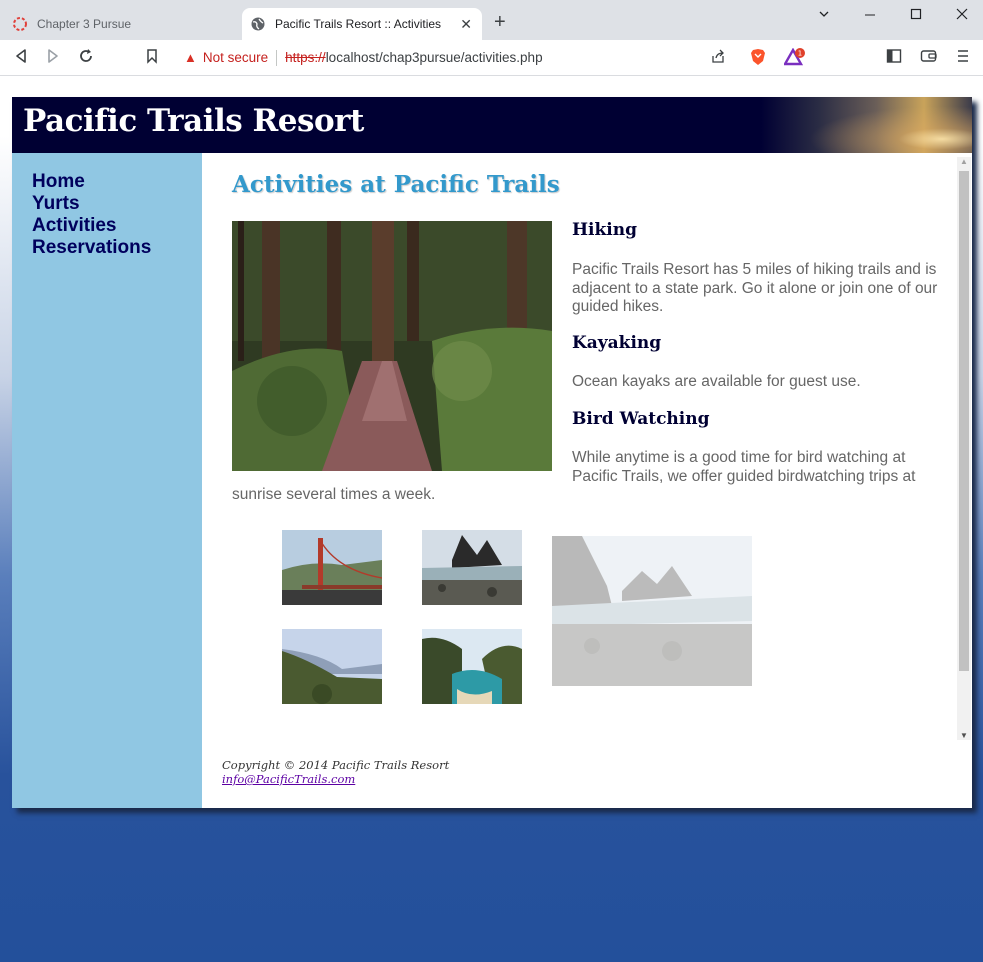  Describe the element at coordinates (758, 59) in the screenshot. I see `brave-shields-icon` at that location.